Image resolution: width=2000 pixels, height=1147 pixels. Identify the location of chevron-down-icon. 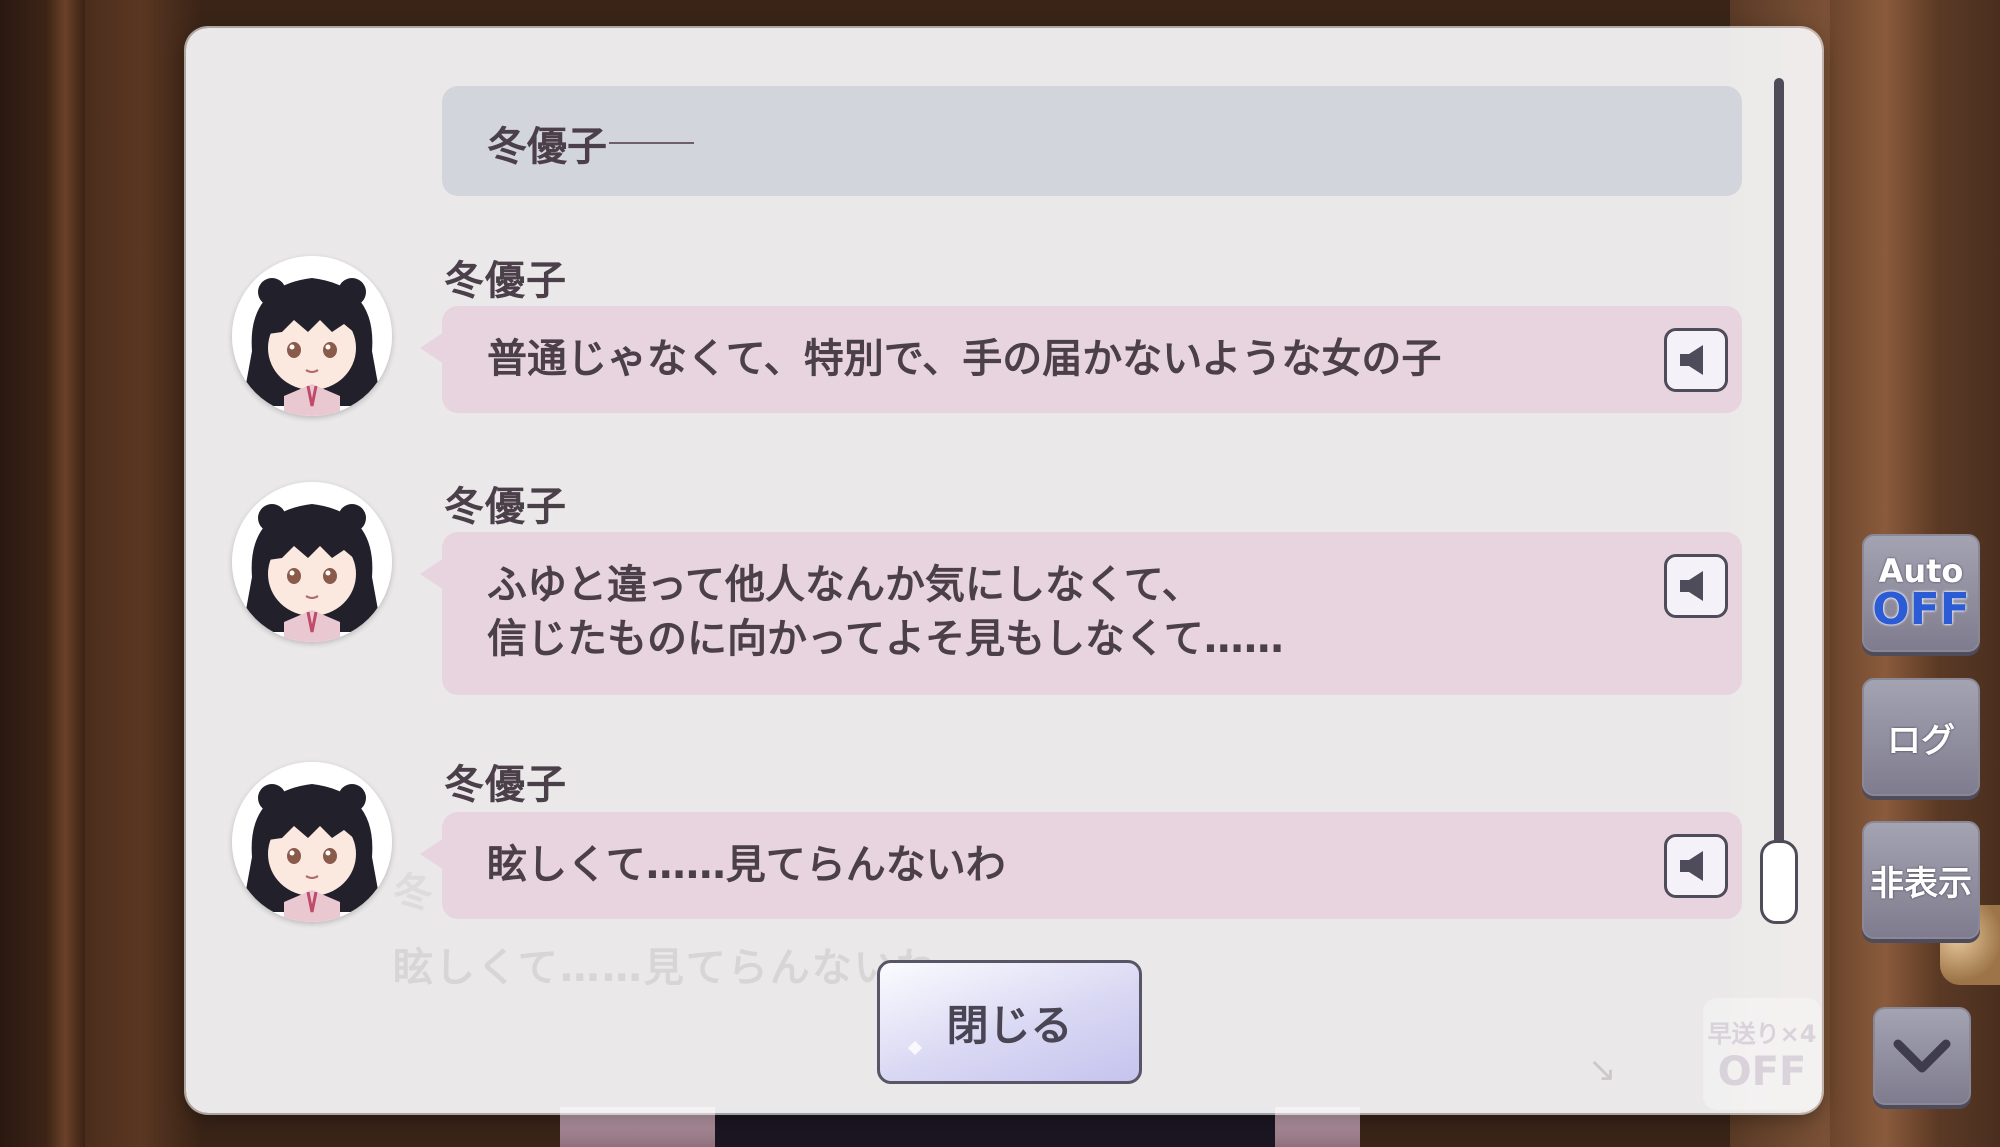
(1922, 1056).